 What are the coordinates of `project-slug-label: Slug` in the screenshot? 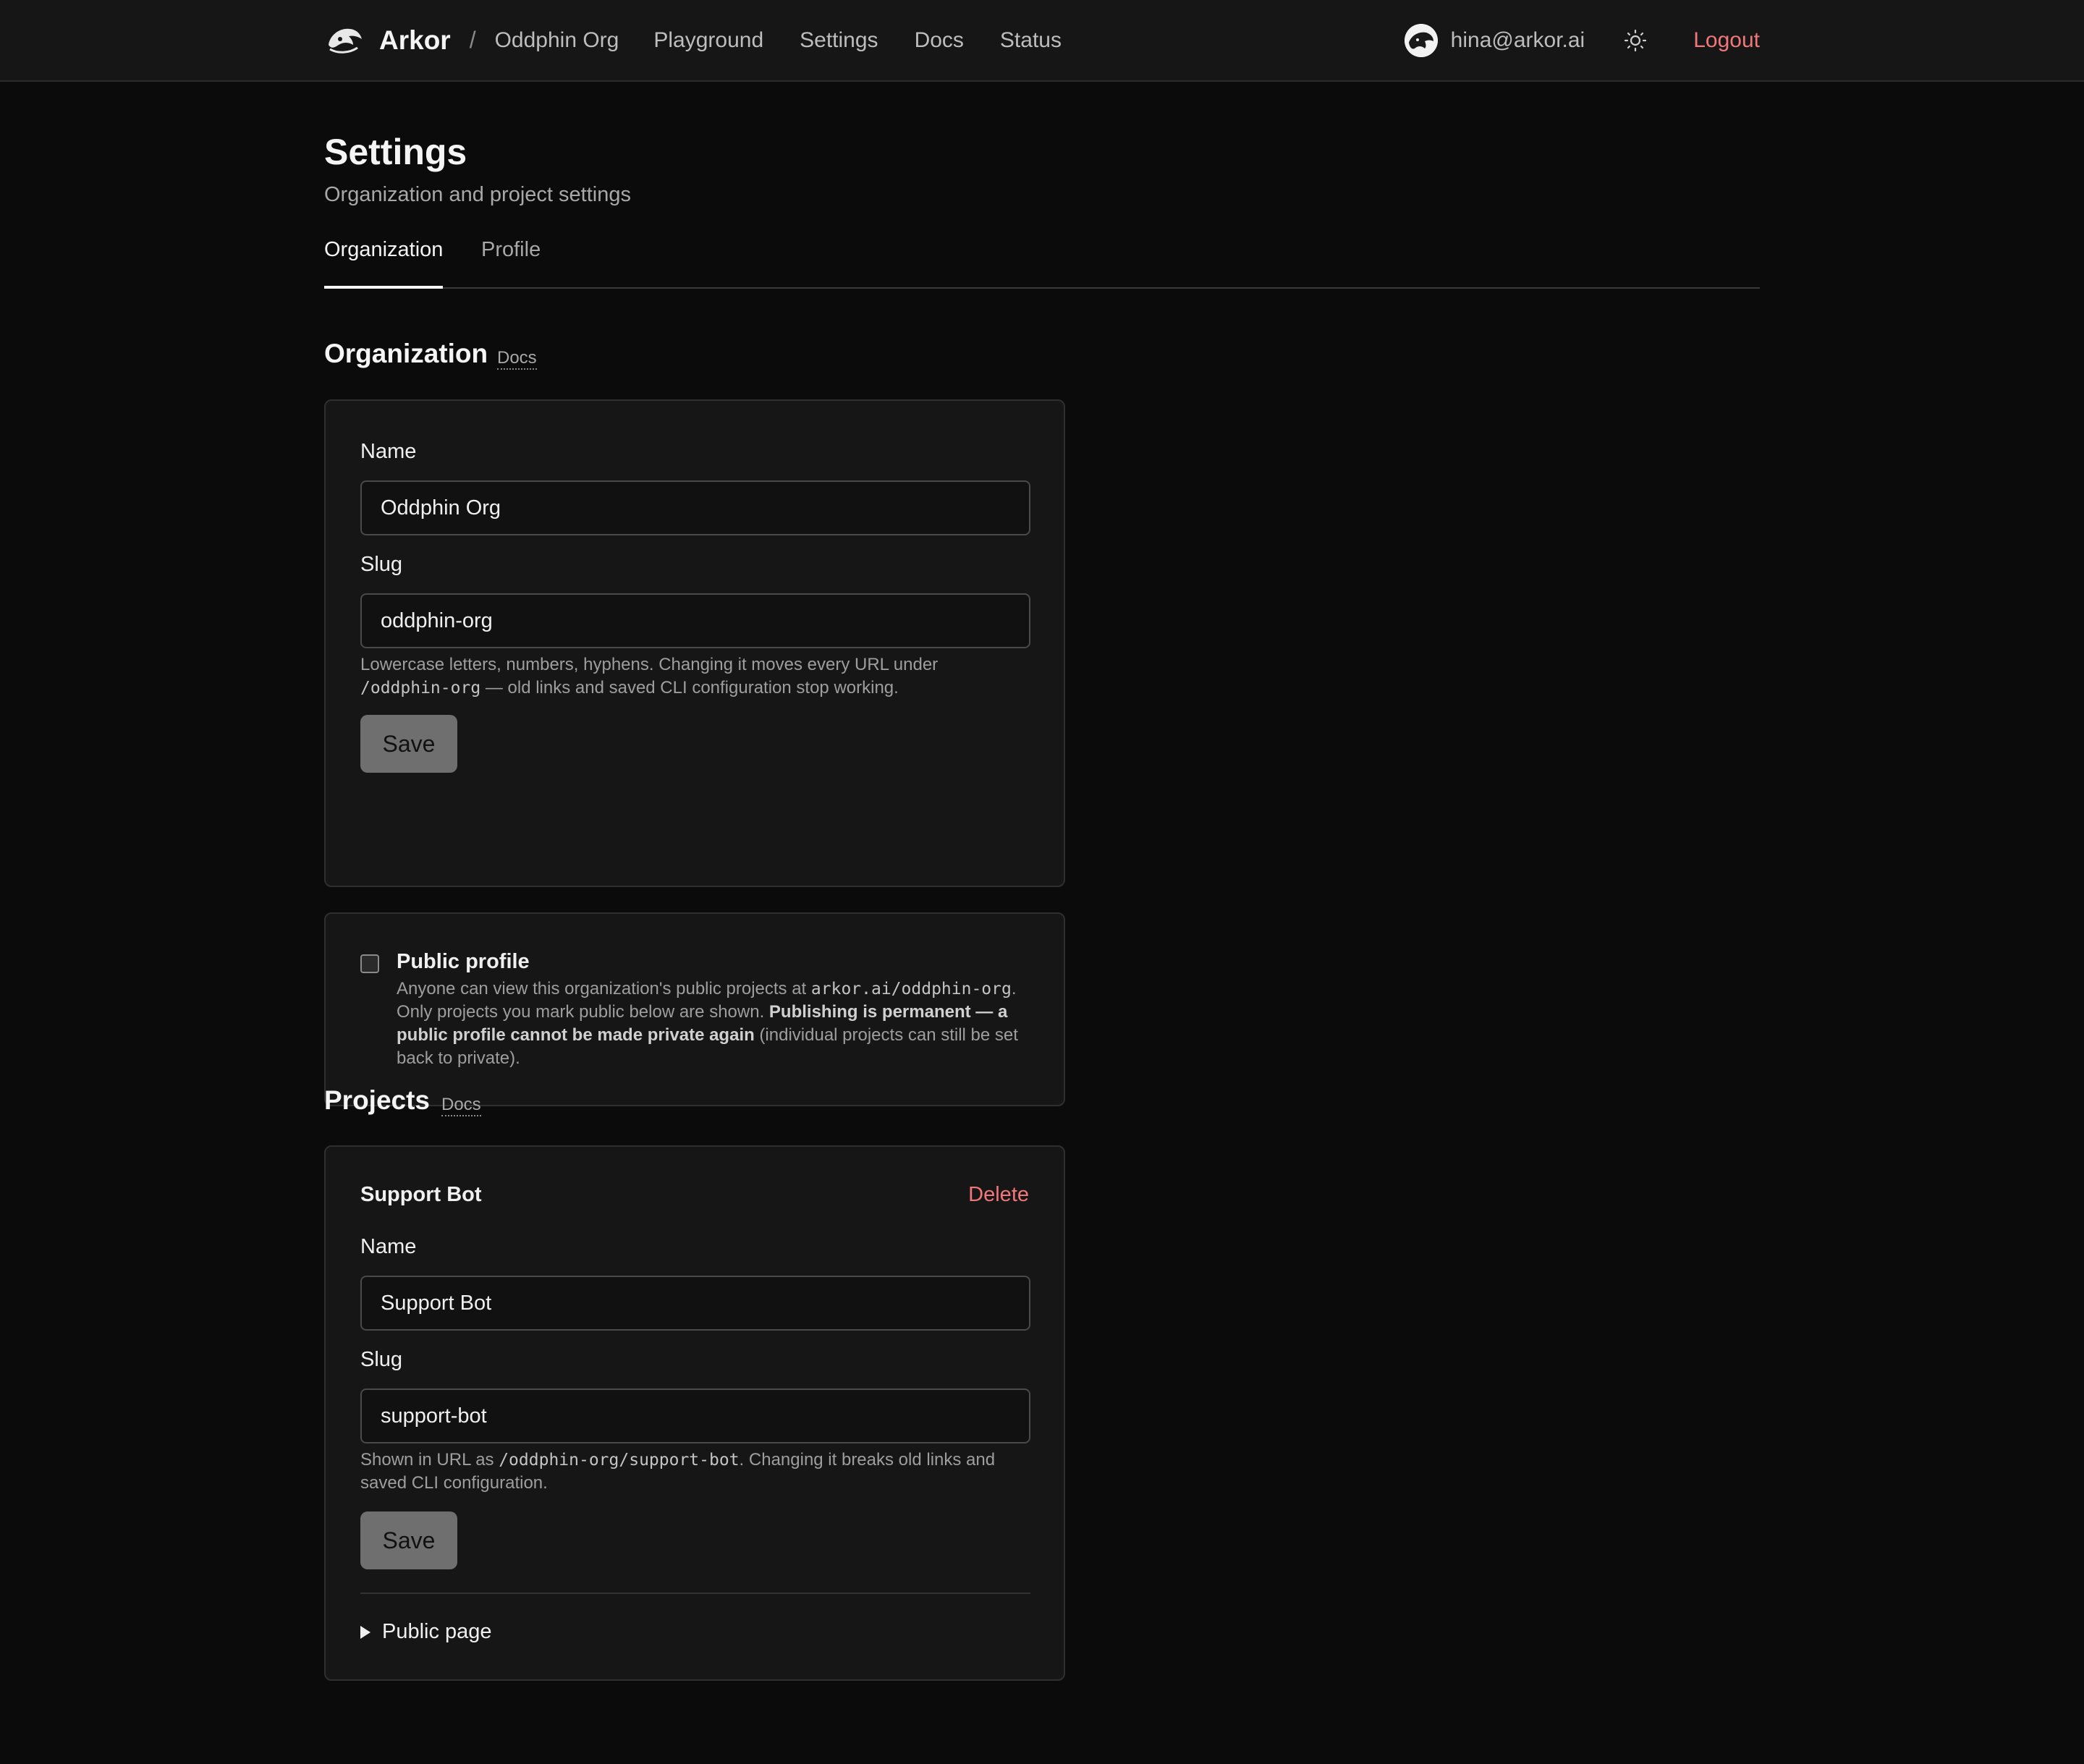 It's located at (381, 1359).